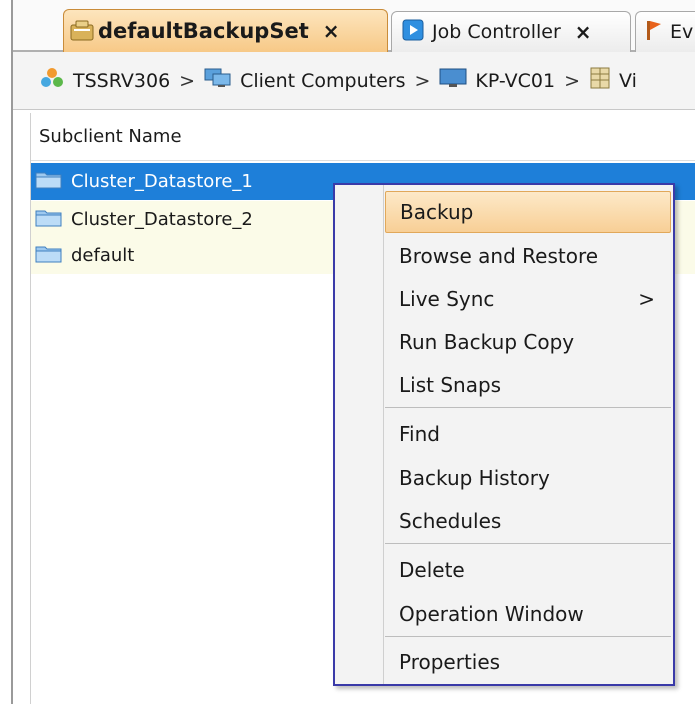  I want to click on menu-item-delete: Delete, so click(504, 570).